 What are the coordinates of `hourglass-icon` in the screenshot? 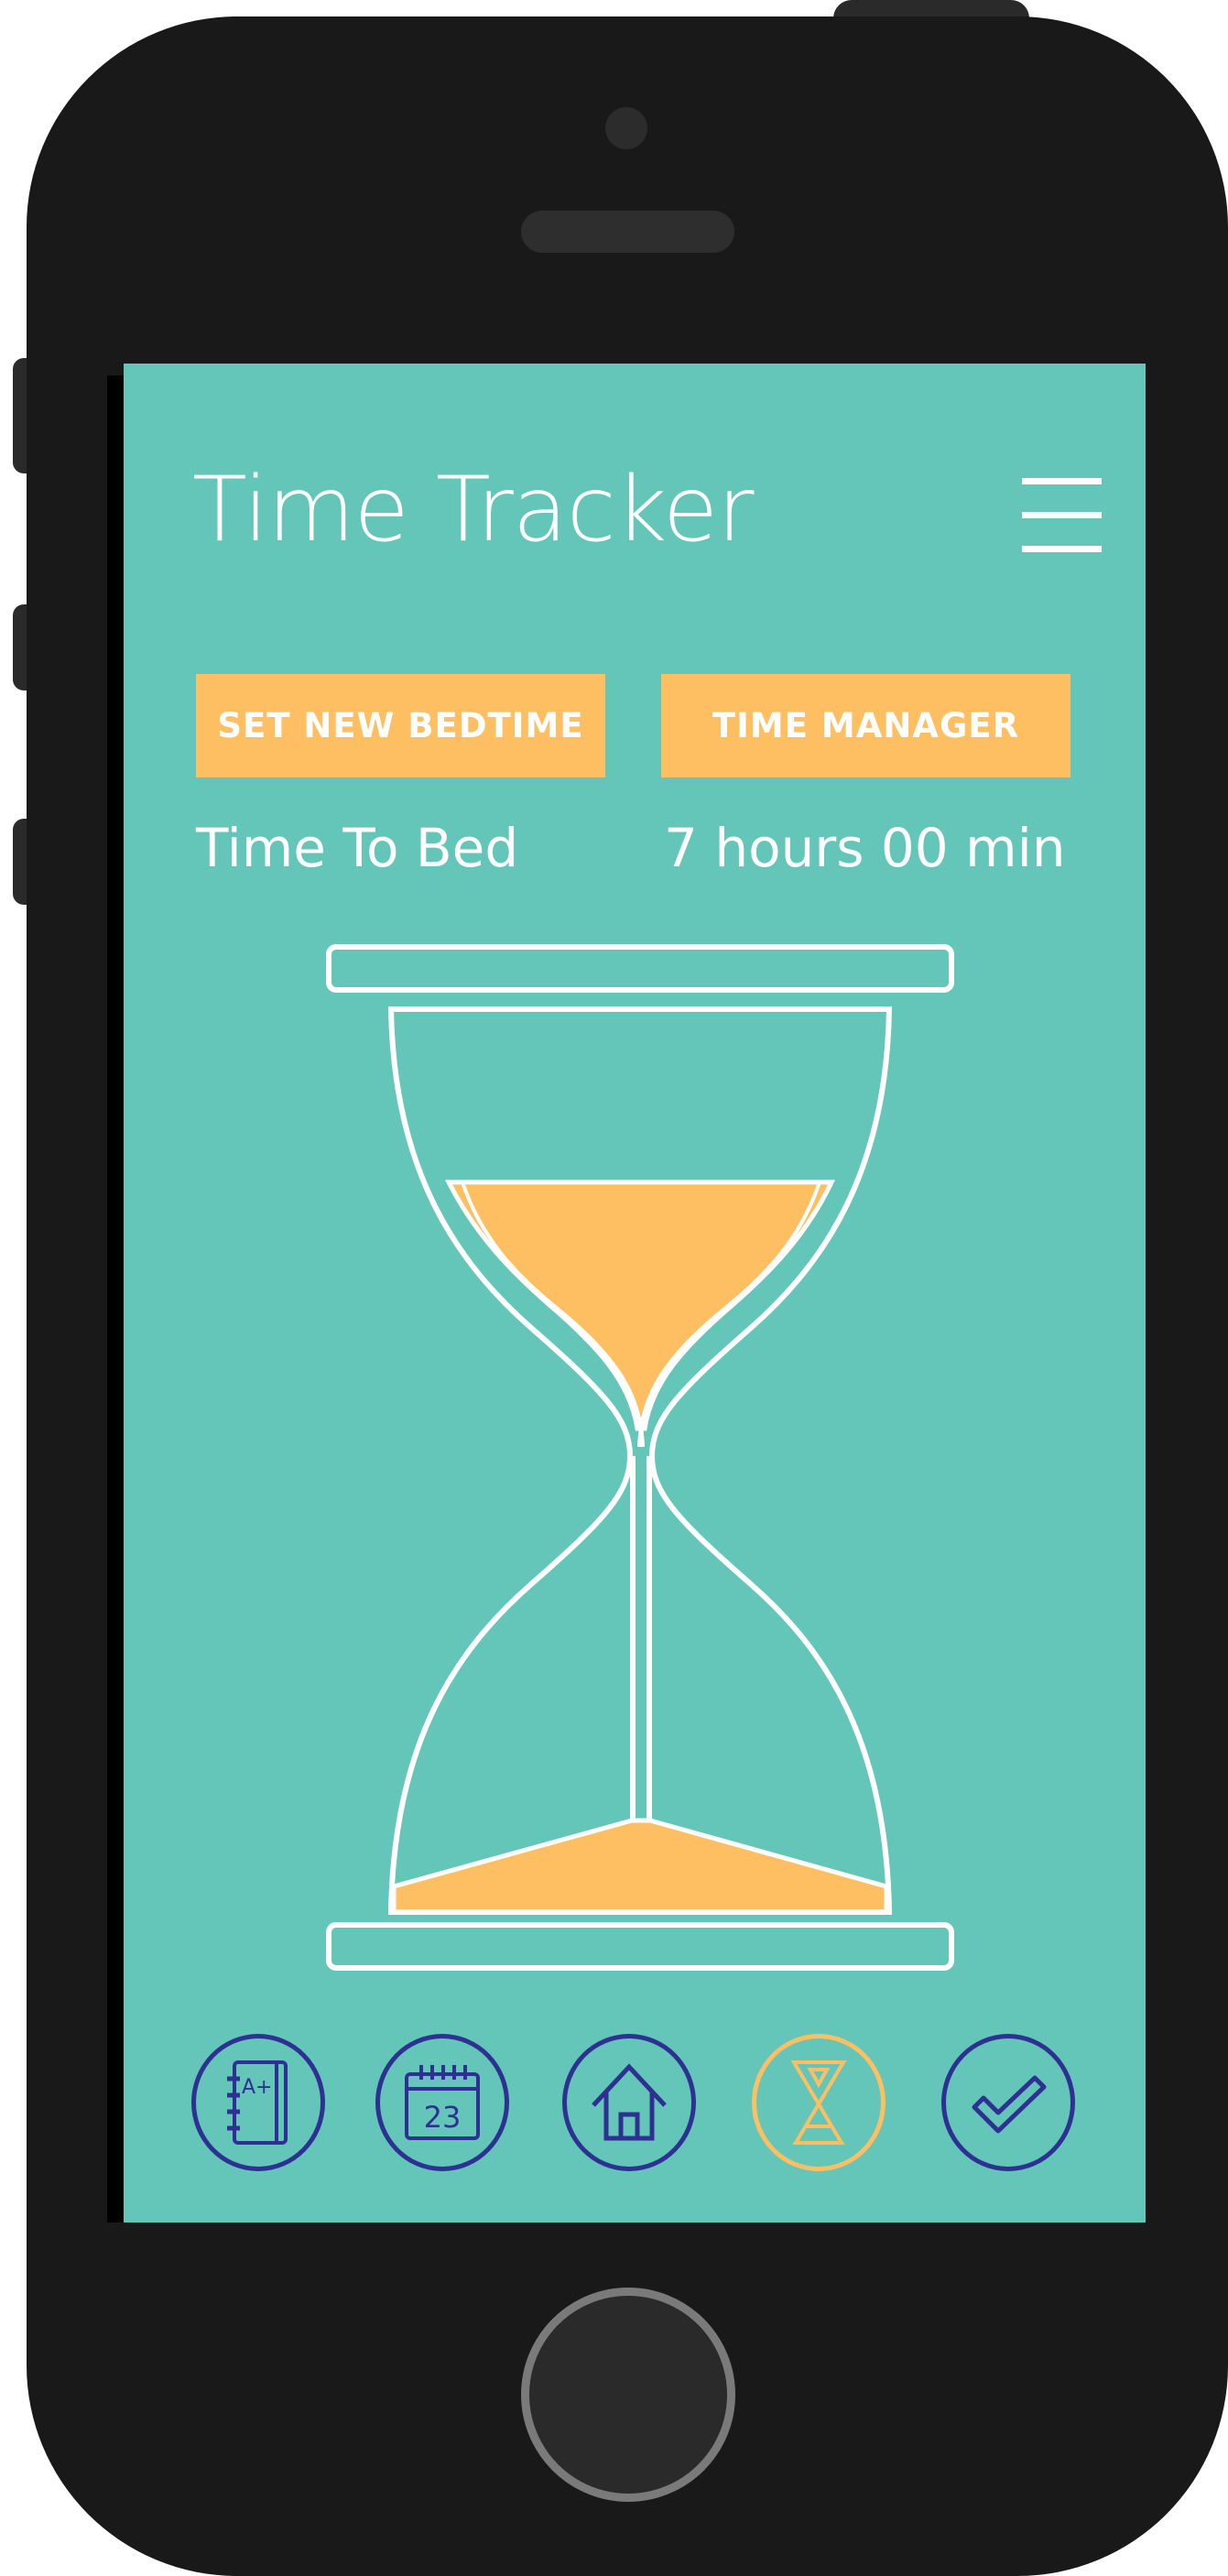 It's located at (818, 2102).